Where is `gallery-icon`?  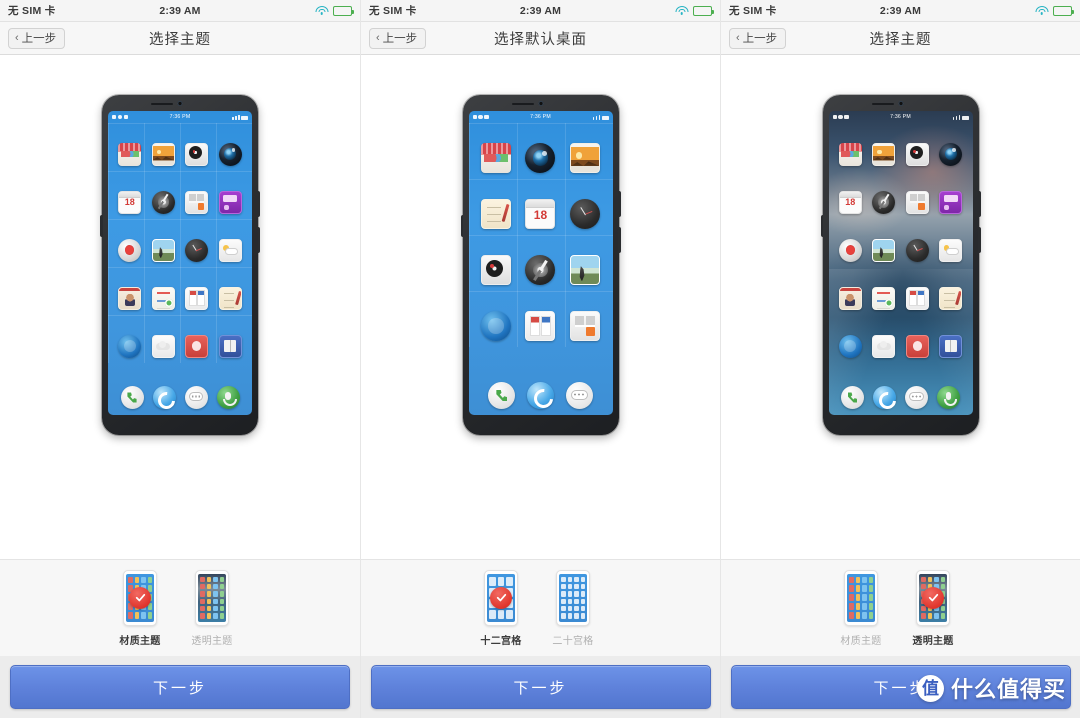
gallery-icon is located at coordinates (884, 154).